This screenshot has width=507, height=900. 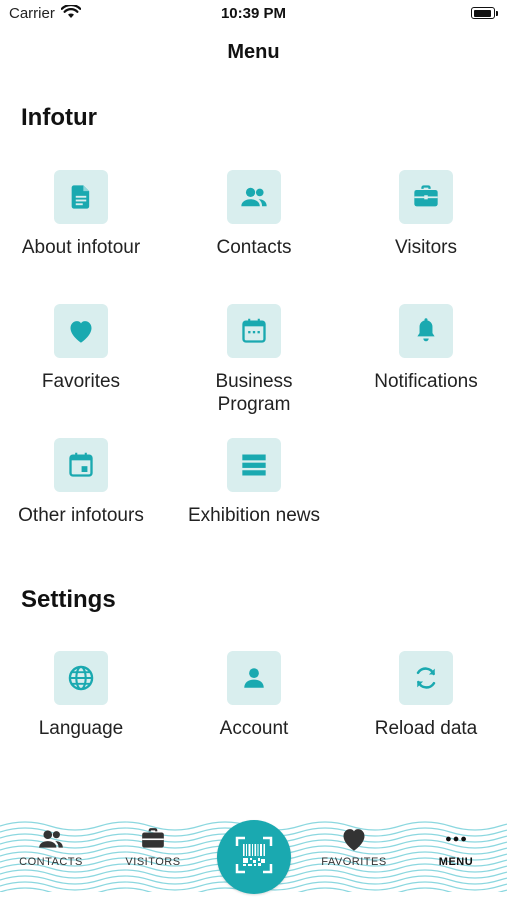 I want to click on menu-item-favorites: Favorites, so click(x=83, y=348).